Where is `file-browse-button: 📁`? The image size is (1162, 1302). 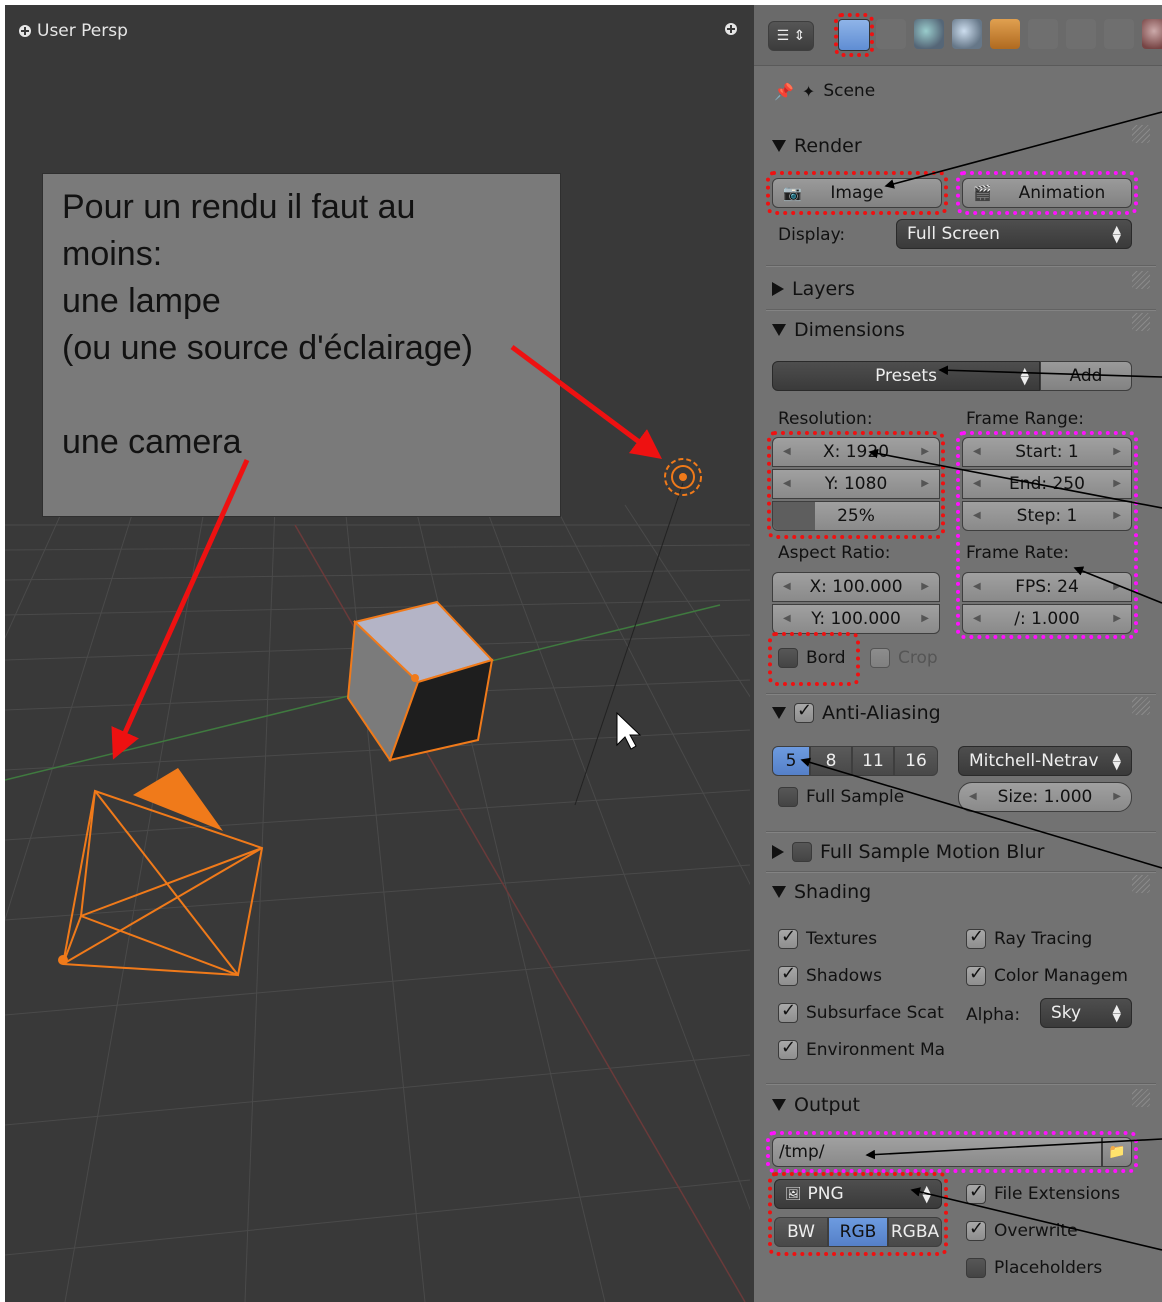
file-browse-button: 📁 is located at coordinates (1117, 1152).